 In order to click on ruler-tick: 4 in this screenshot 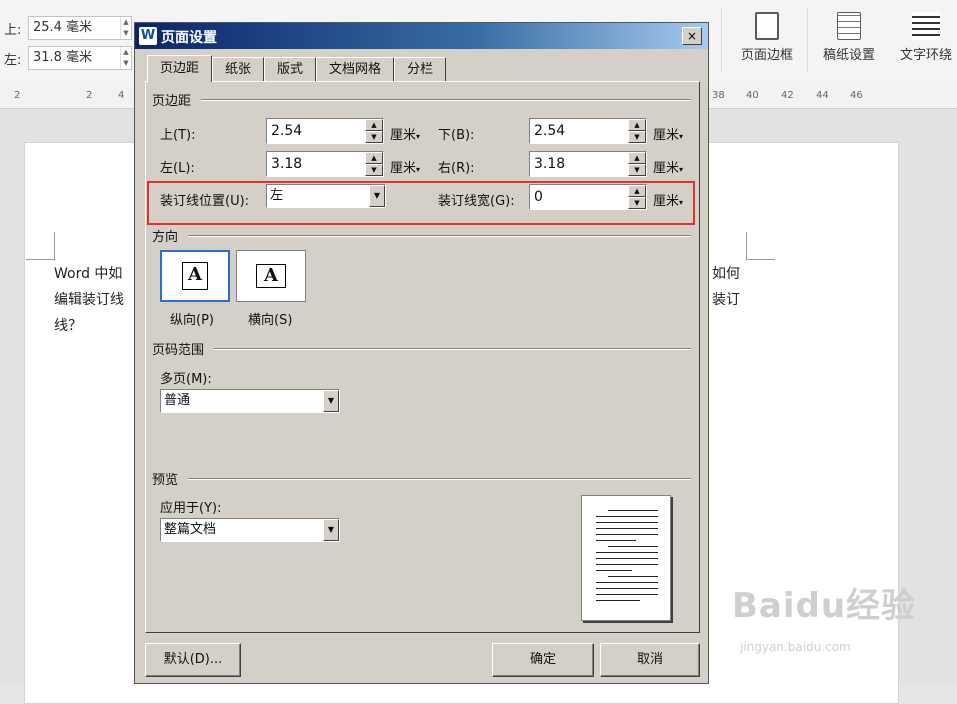, I will do `click(121, 95)`.